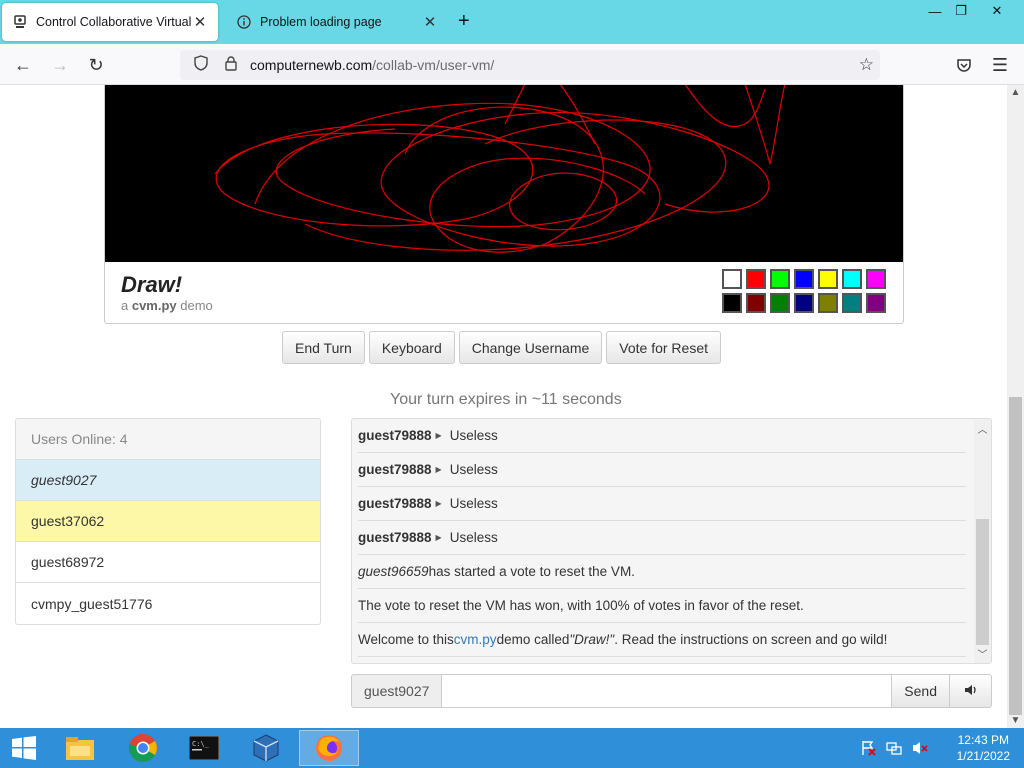  Describe the element at coordinates (393, 571) in the screenshot. I see `vote-username: guest96659` at that location.